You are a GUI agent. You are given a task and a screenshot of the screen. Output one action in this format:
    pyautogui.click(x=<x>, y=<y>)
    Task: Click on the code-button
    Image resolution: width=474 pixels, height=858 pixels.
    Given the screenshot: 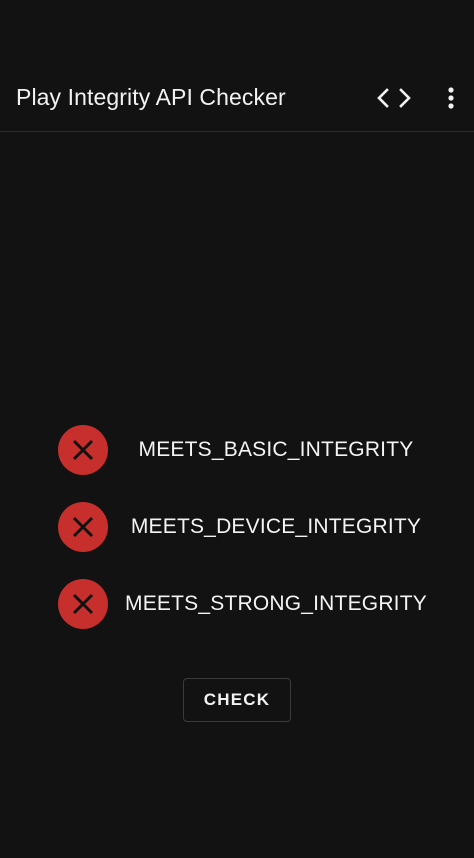 What is the action you would take?
    pyautogui.click(x=394, y=98)
    